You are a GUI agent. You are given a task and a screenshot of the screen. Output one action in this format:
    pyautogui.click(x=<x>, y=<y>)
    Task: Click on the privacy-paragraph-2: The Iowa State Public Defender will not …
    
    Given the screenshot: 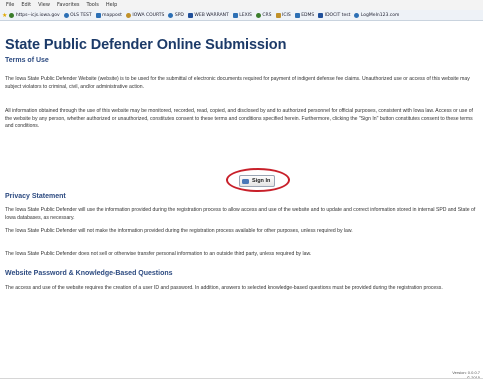 What is the action you would take?
    pyautogui.click(x=179, y=231)
    